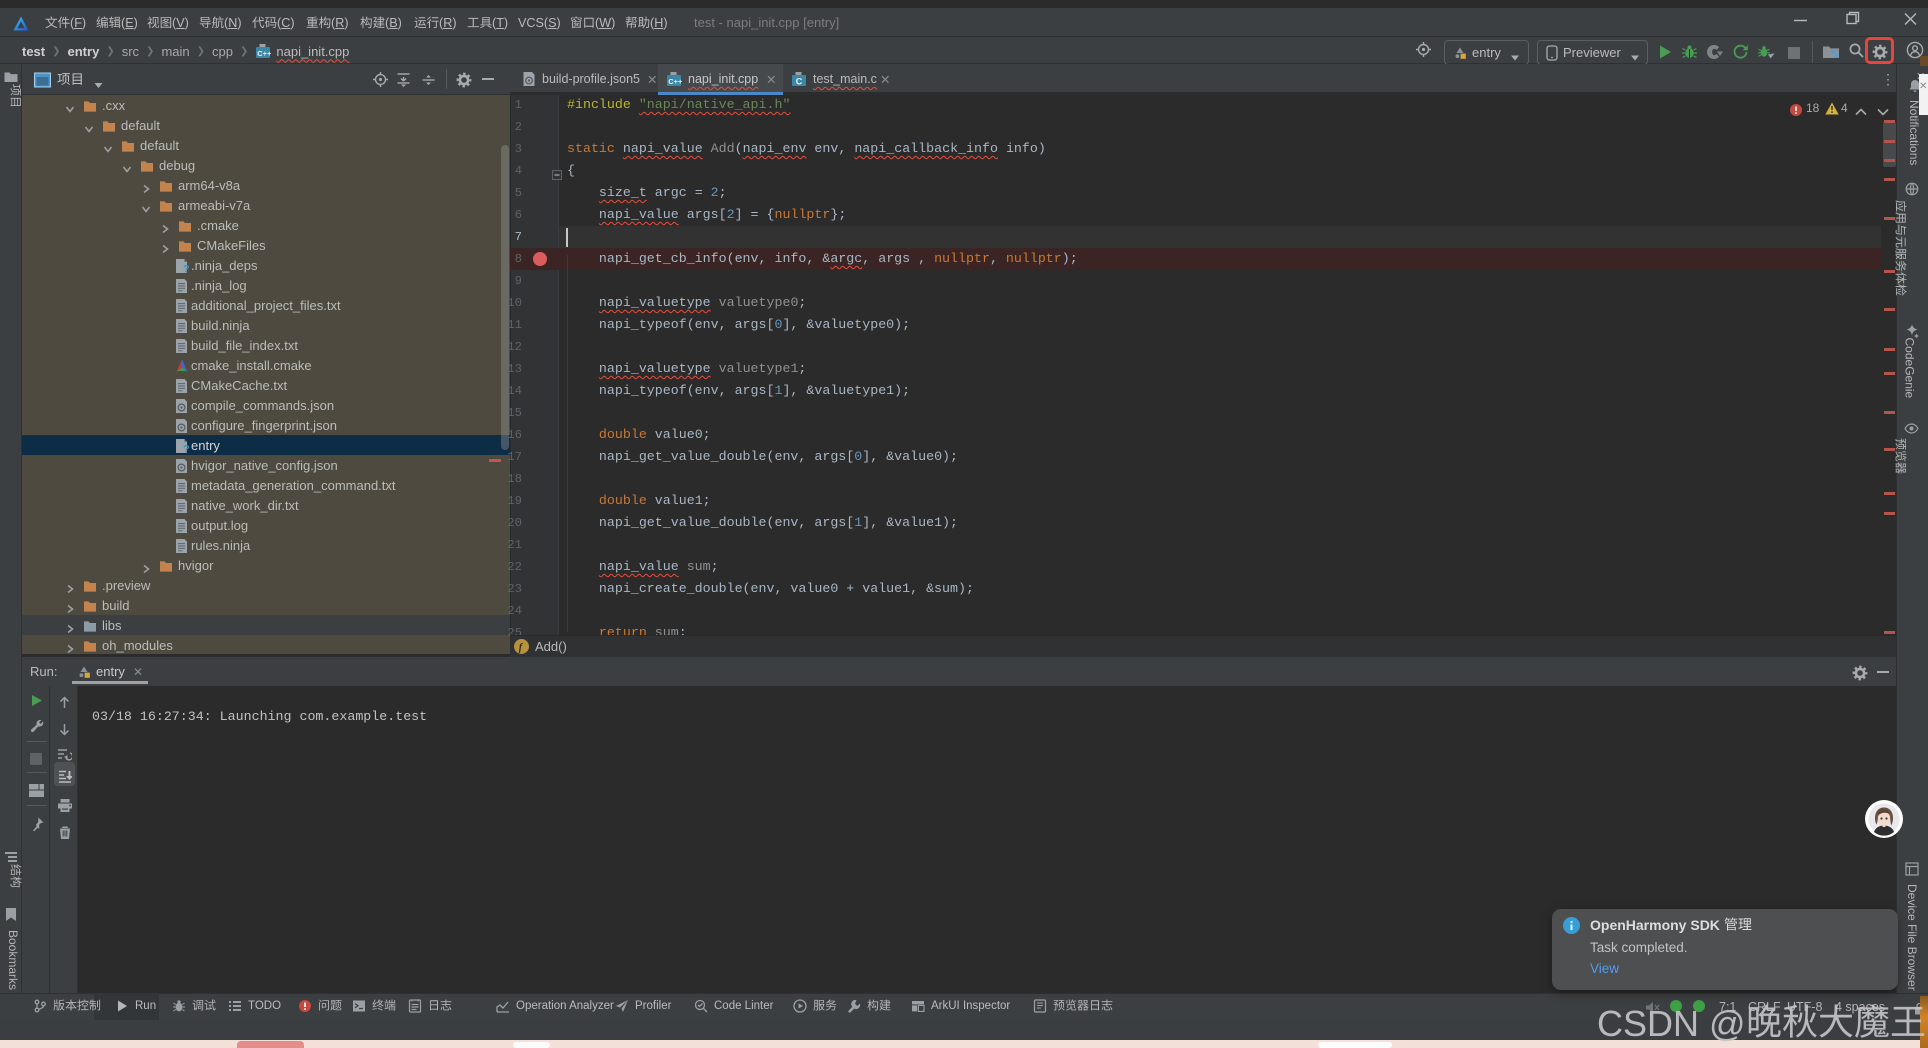 The width and height of the screenshot is (1928, 1048). I want to click on svg-text: C, so click(799, 81).